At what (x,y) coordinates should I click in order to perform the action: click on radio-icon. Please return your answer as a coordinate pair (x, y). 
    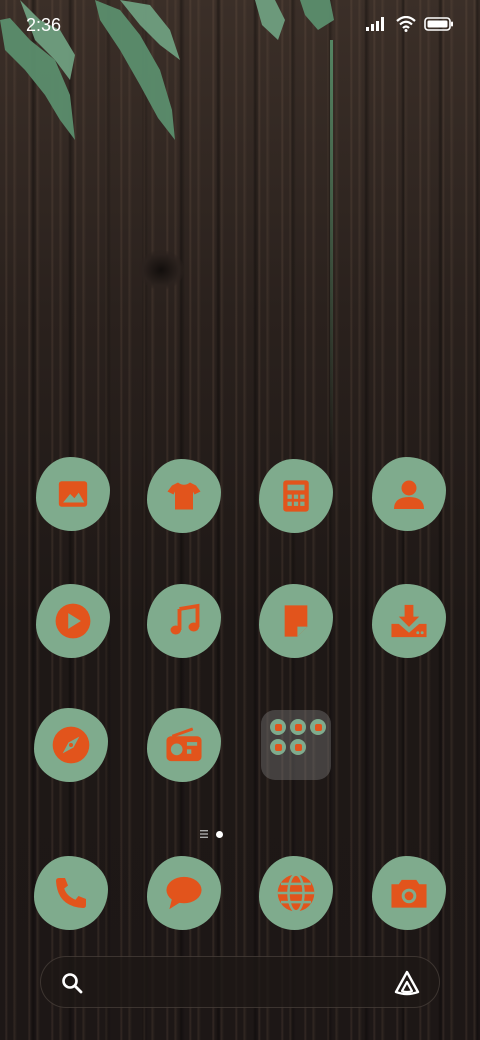
    Looking at the image, I should click on (184, 744).